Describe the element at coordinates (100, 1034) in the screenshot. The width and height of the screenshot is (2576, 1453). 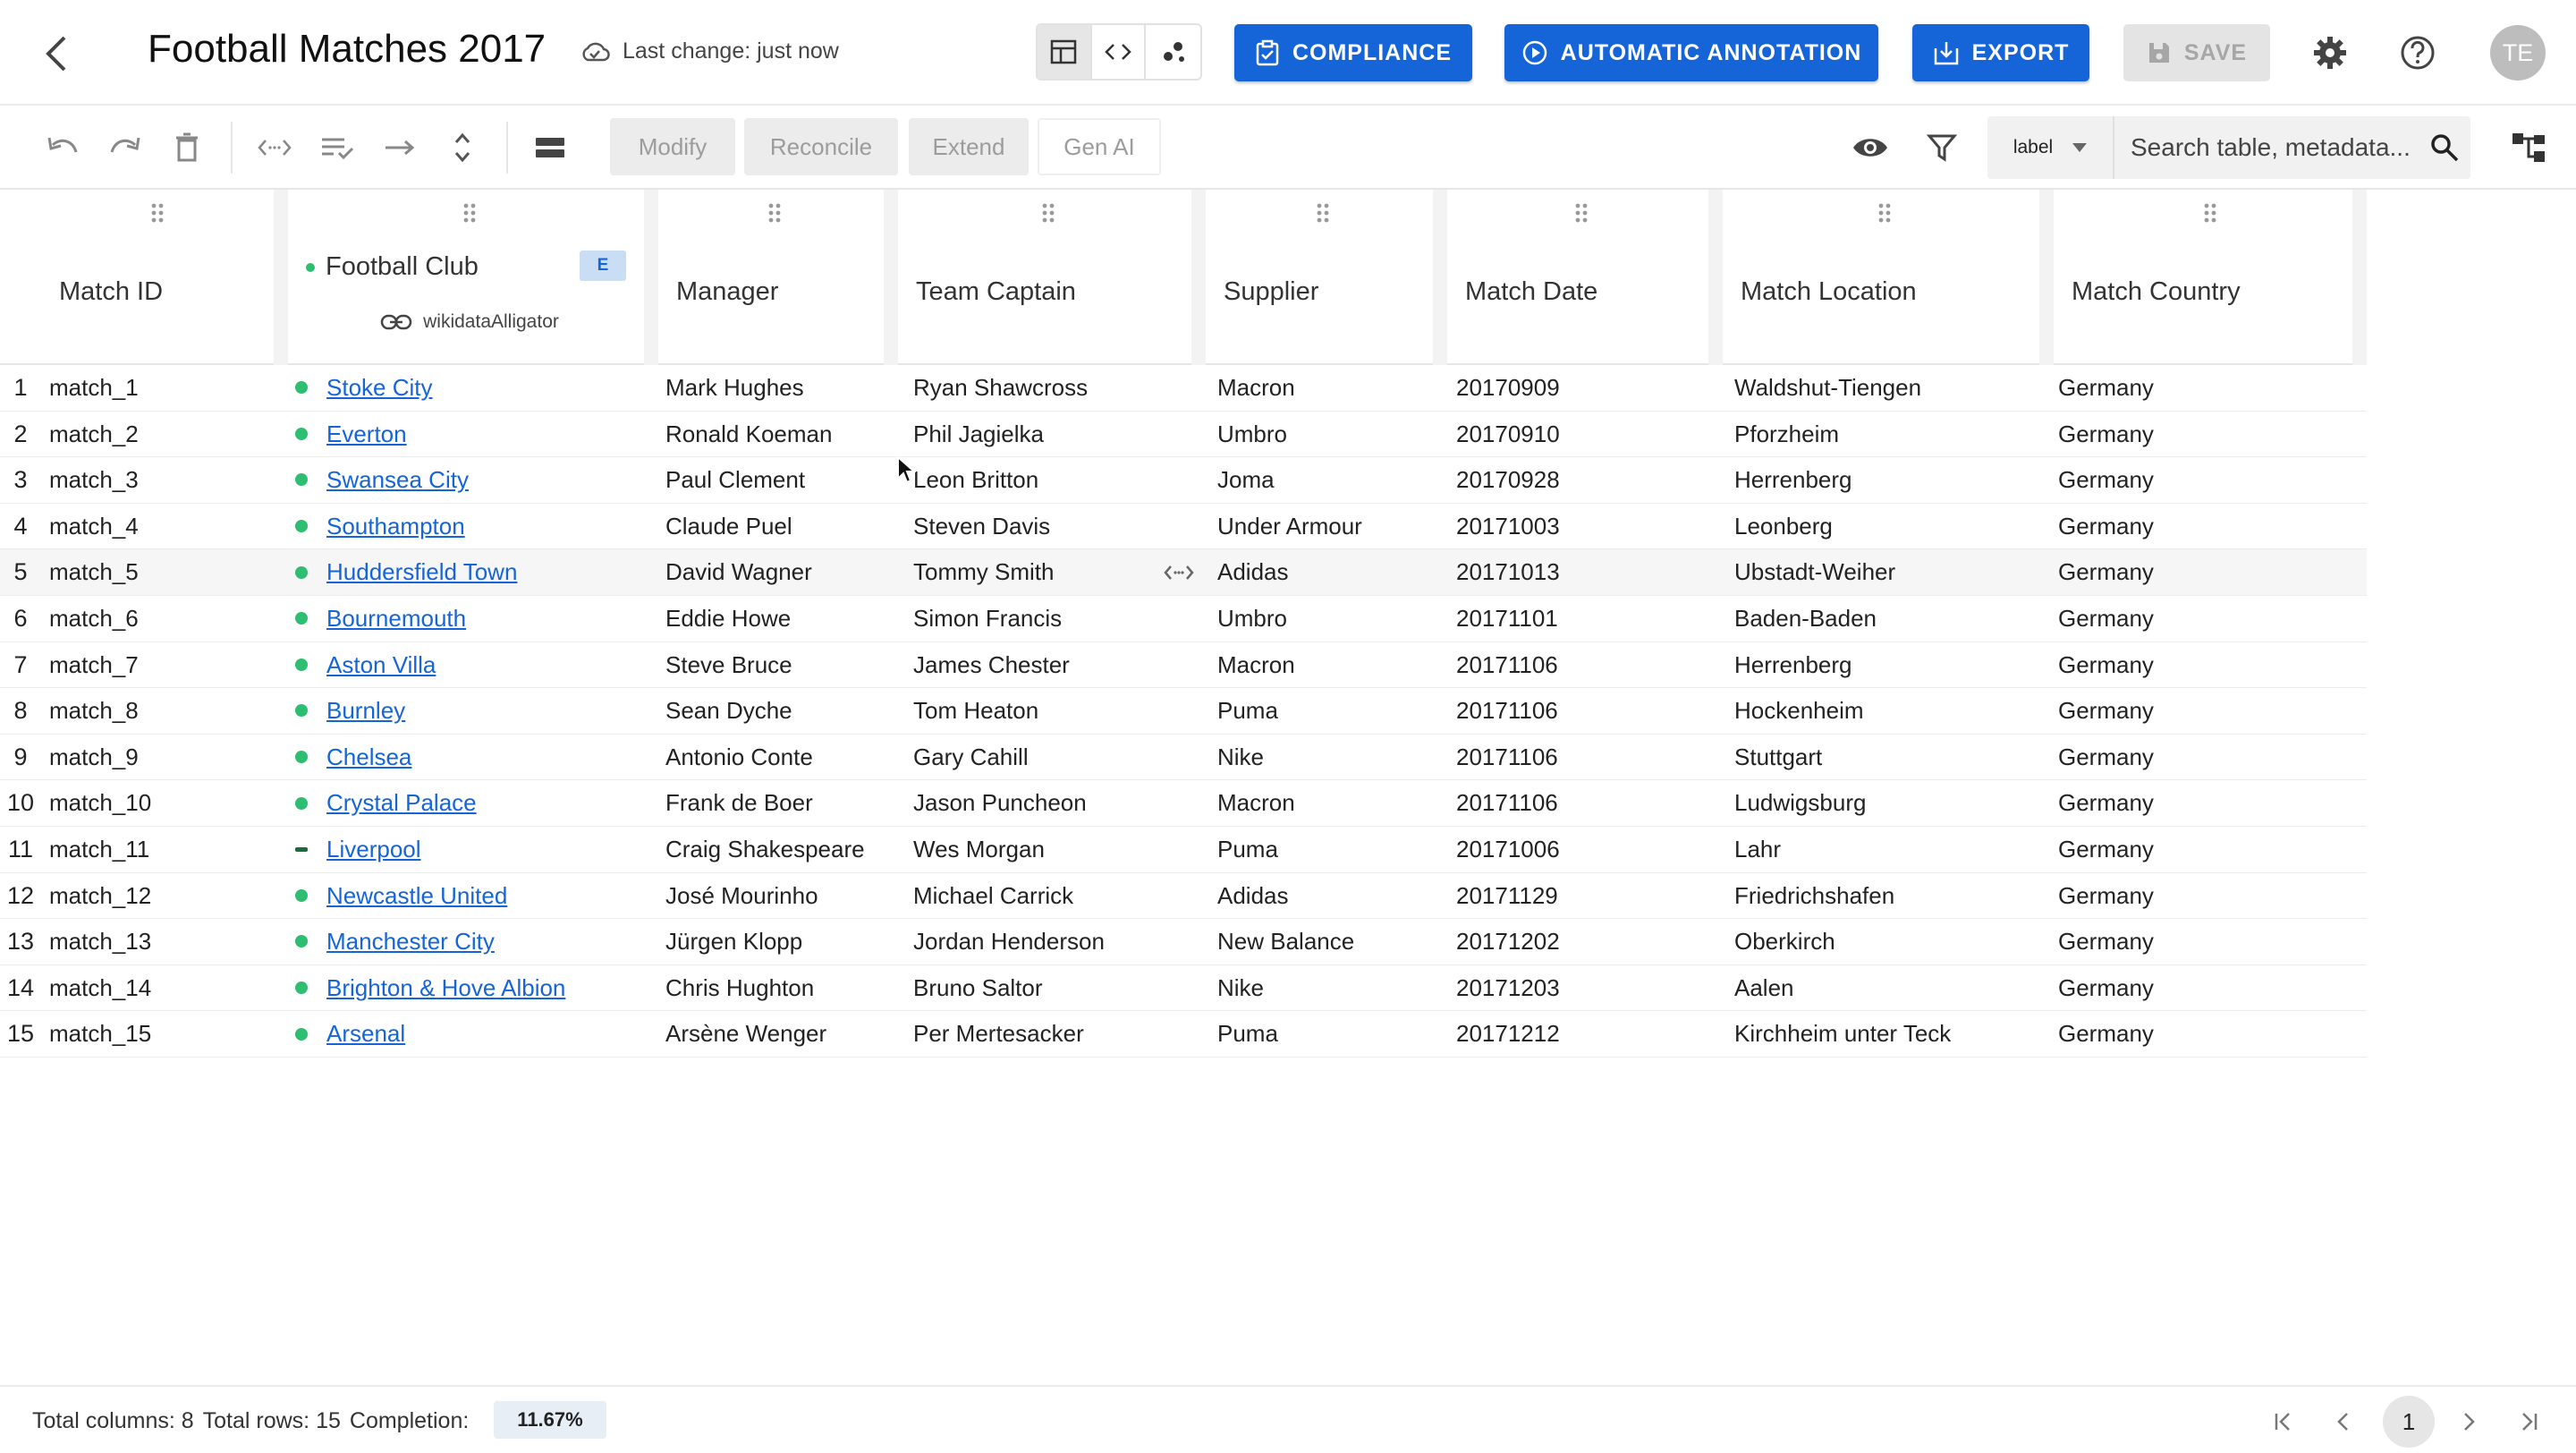
I see `table-cell-id: match_15` at that location.